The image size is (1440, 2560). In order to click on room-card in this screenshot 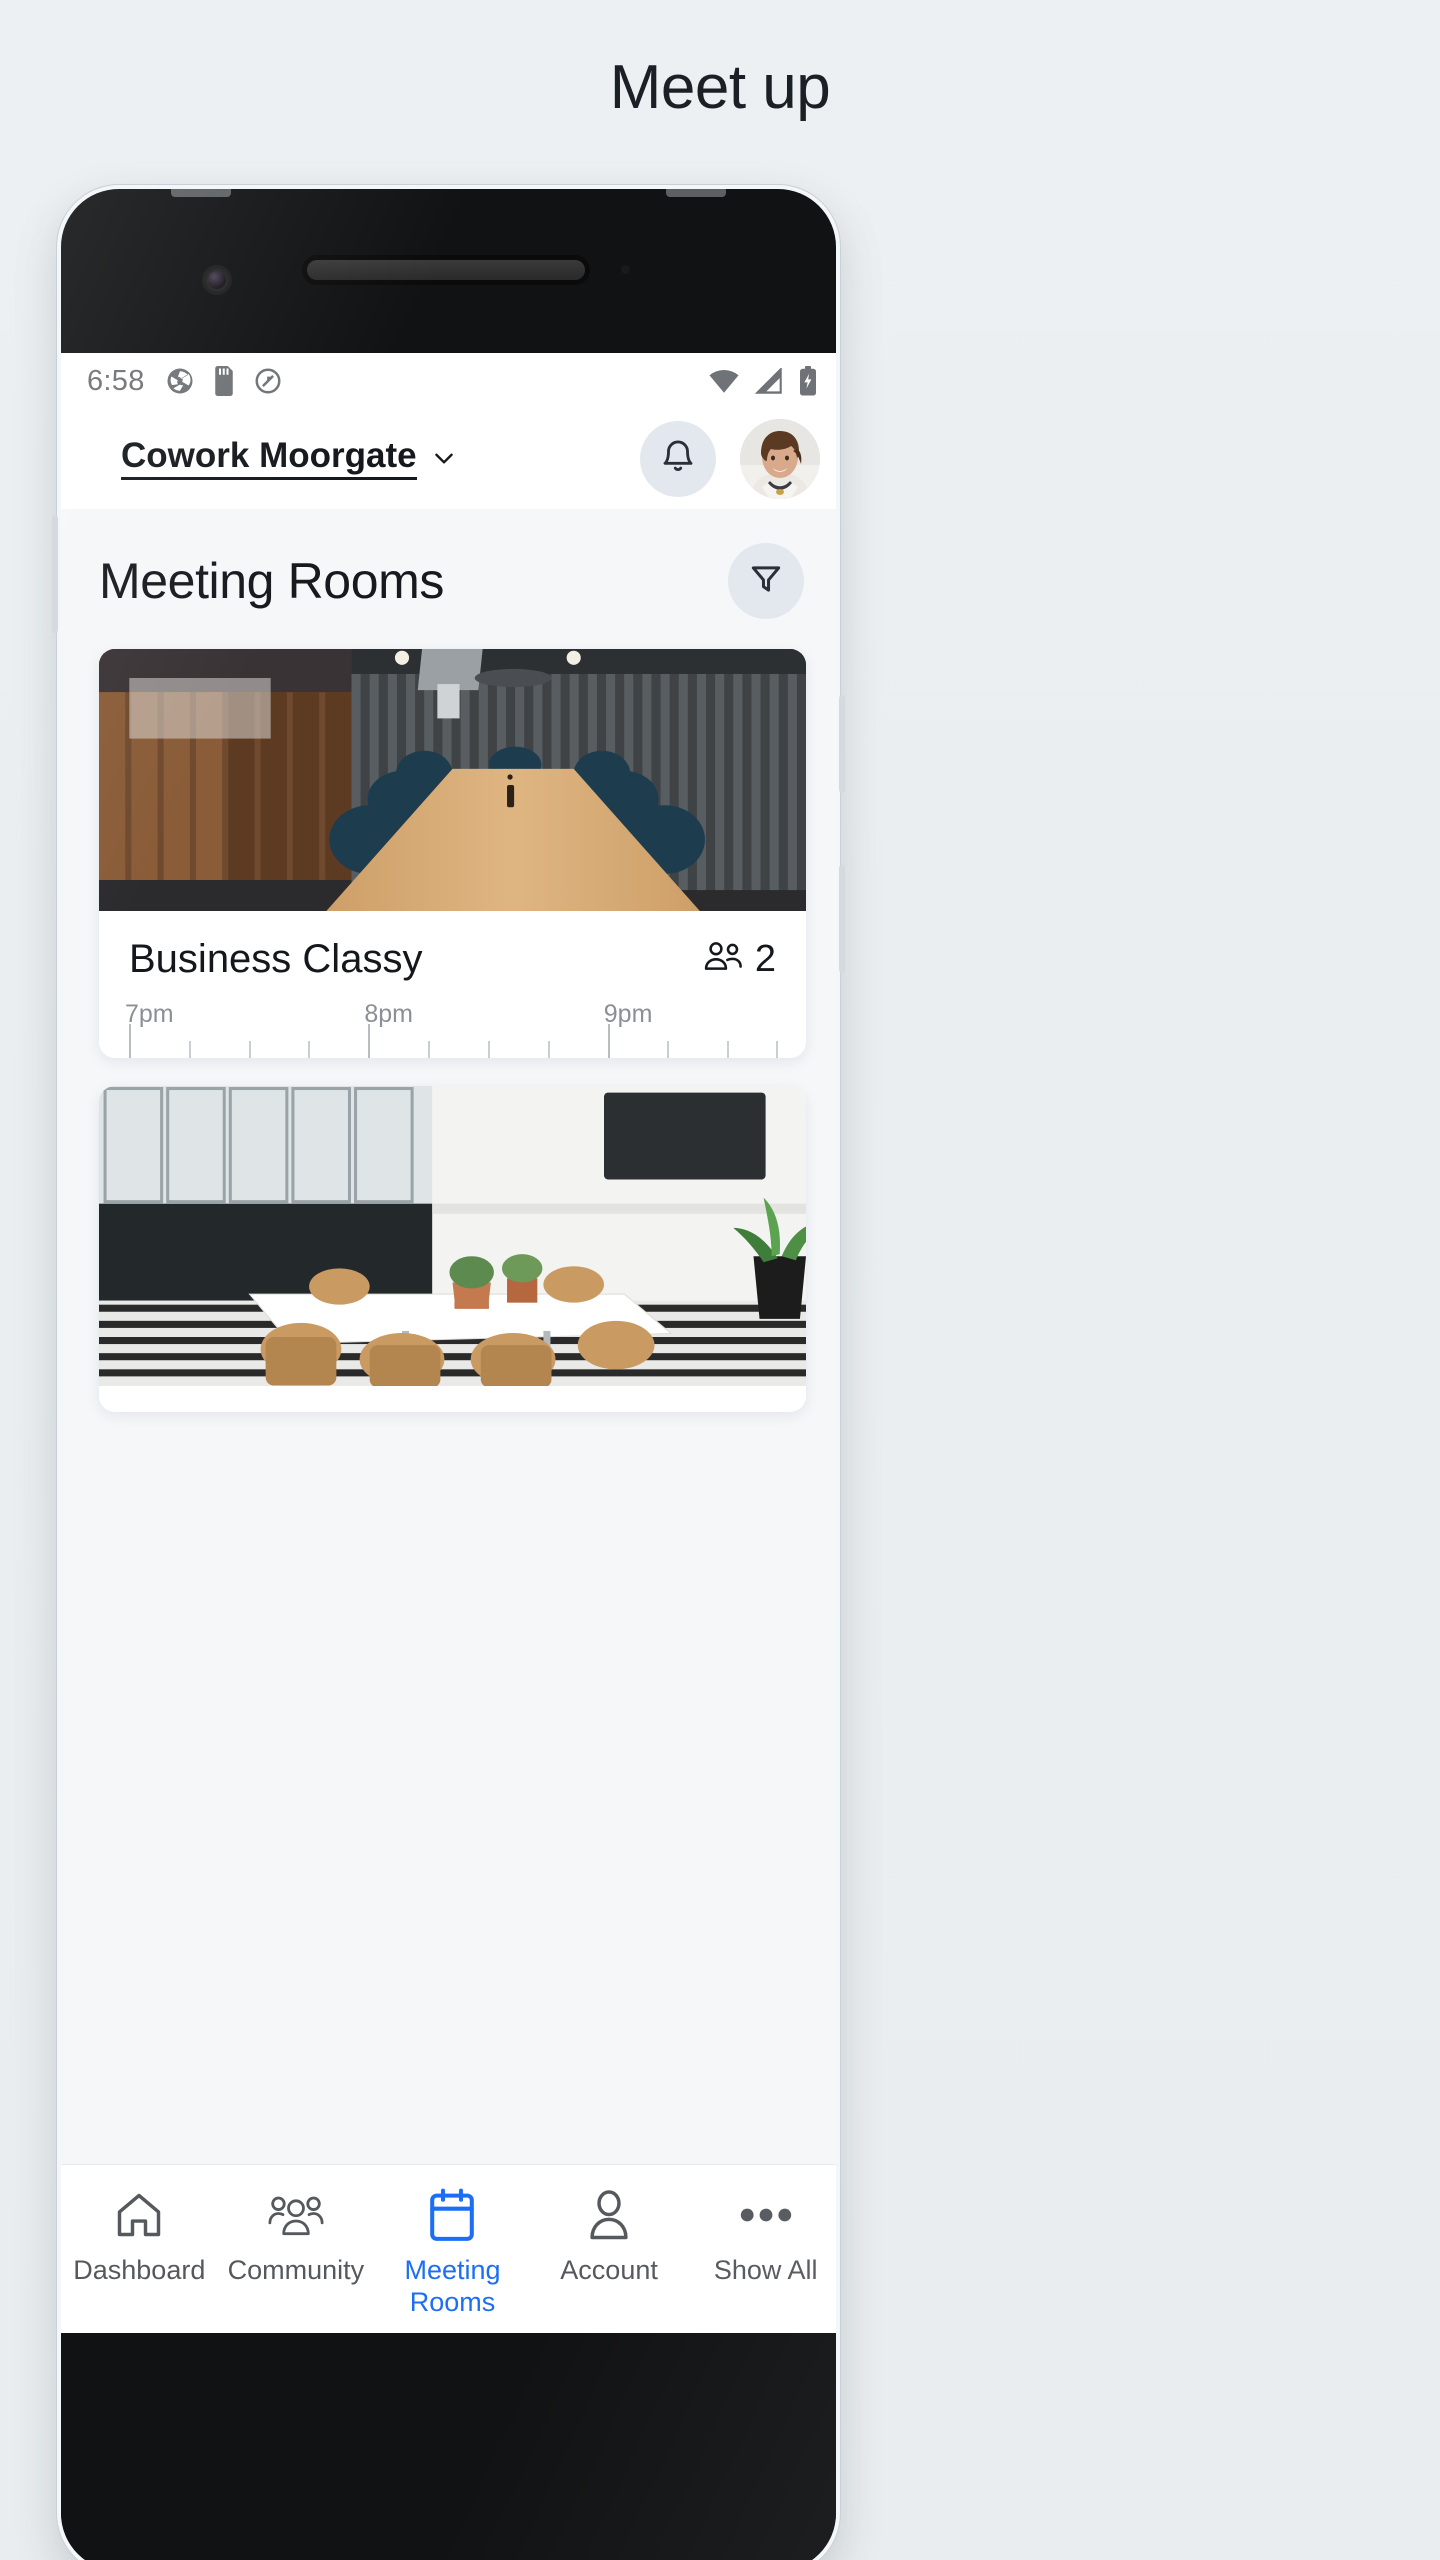, I will do `click(452, 1249)`.